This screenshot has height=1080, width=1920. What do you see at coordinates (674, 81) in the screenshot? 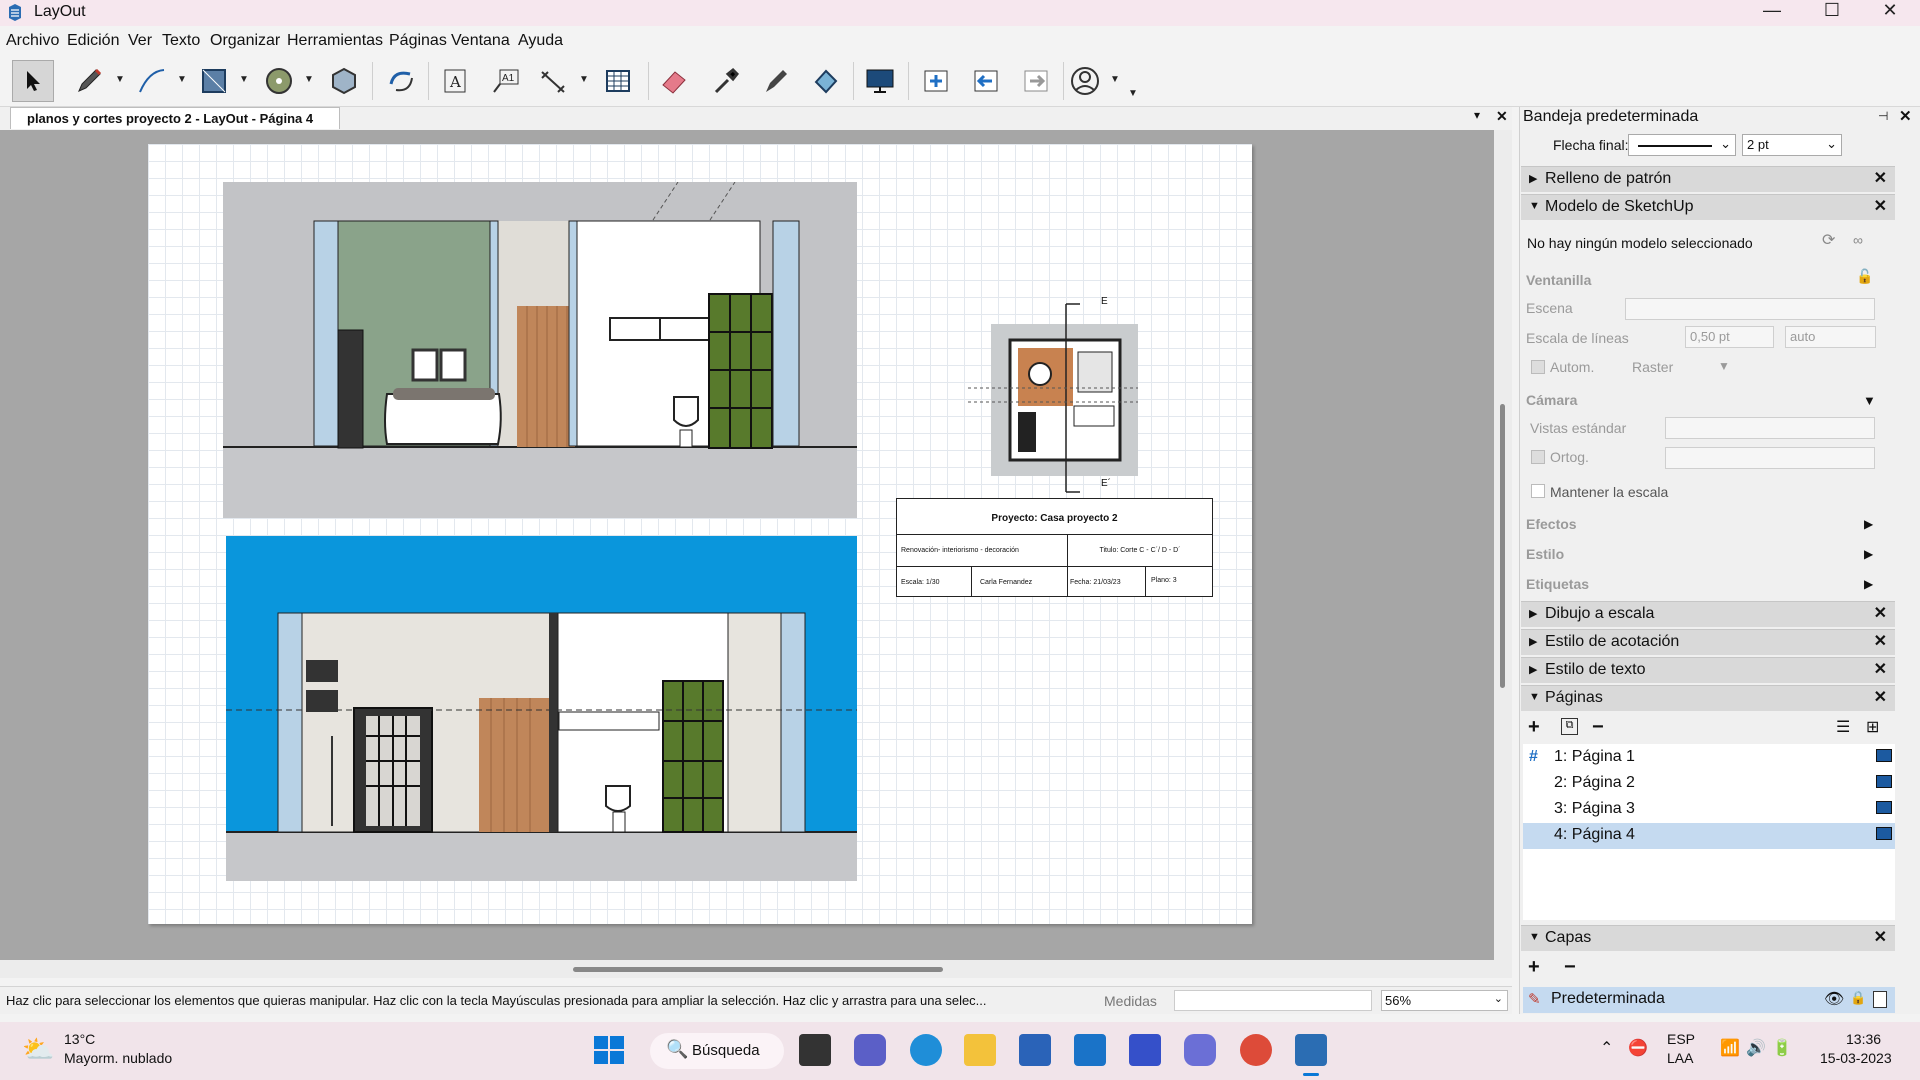
I see `eraser-tool` at bounding box center [674, 81].